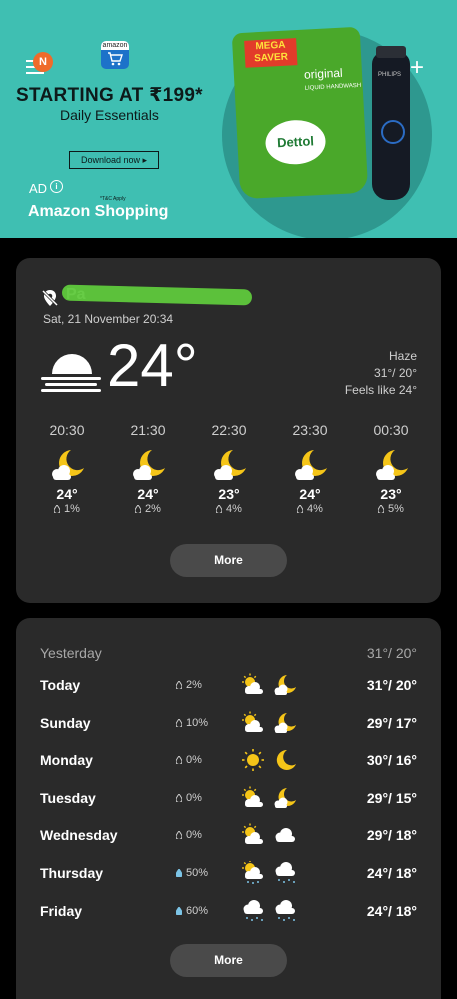 This screenshot has width=457, height=999. What do you see at coordinates (402, 356) in the screenshot?
I see `condition-text: Haze` at bounding box center [402, 356].